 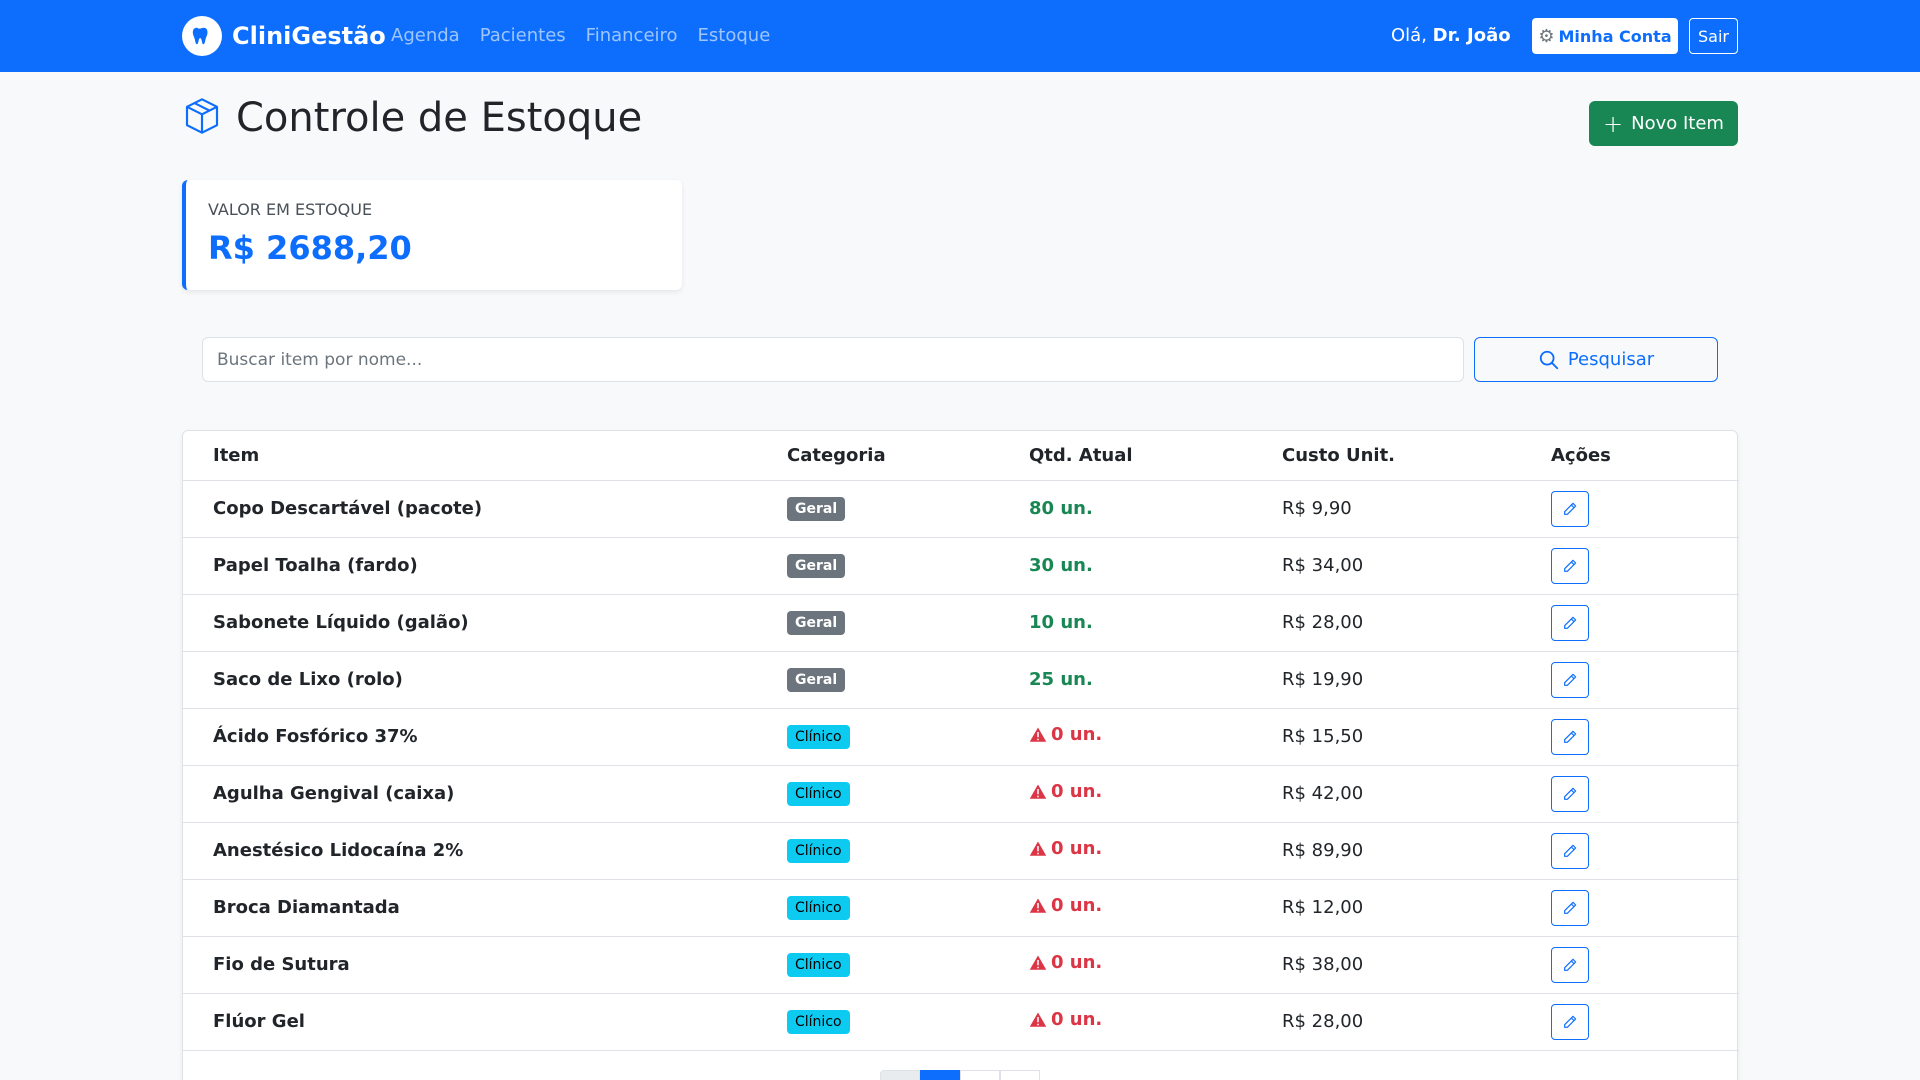 I want to click on brand: CliniGestão, so click(x=284, y=36).